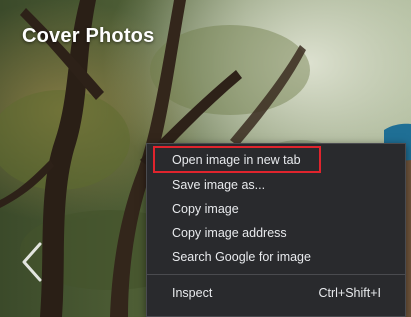 The height and width of the screenshot is (317, 411). Describe the element at coordinates (88, 36) in the screenshot. I see `gallery-title: Cover Photos` at that location.